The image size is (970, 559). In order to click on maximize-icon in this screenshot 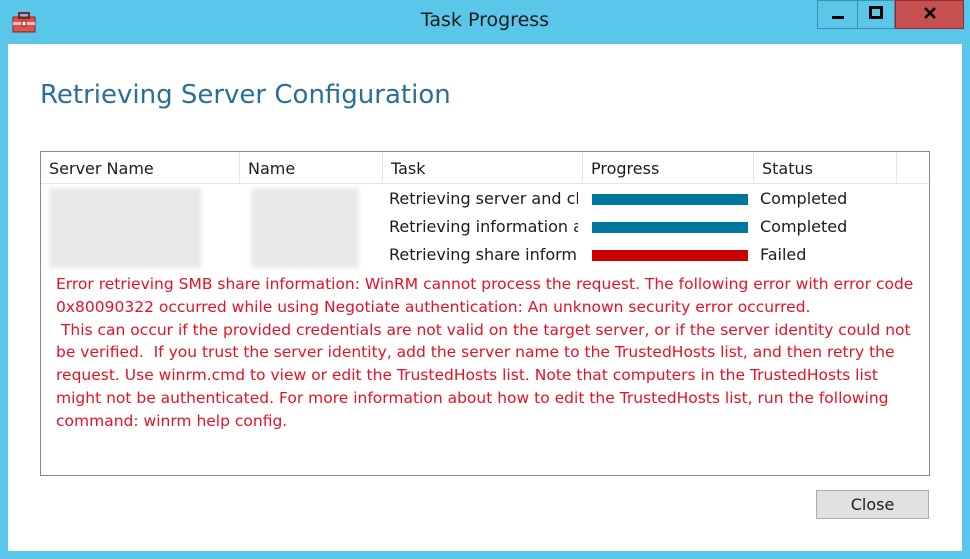, I will do `click(876, 15)`.